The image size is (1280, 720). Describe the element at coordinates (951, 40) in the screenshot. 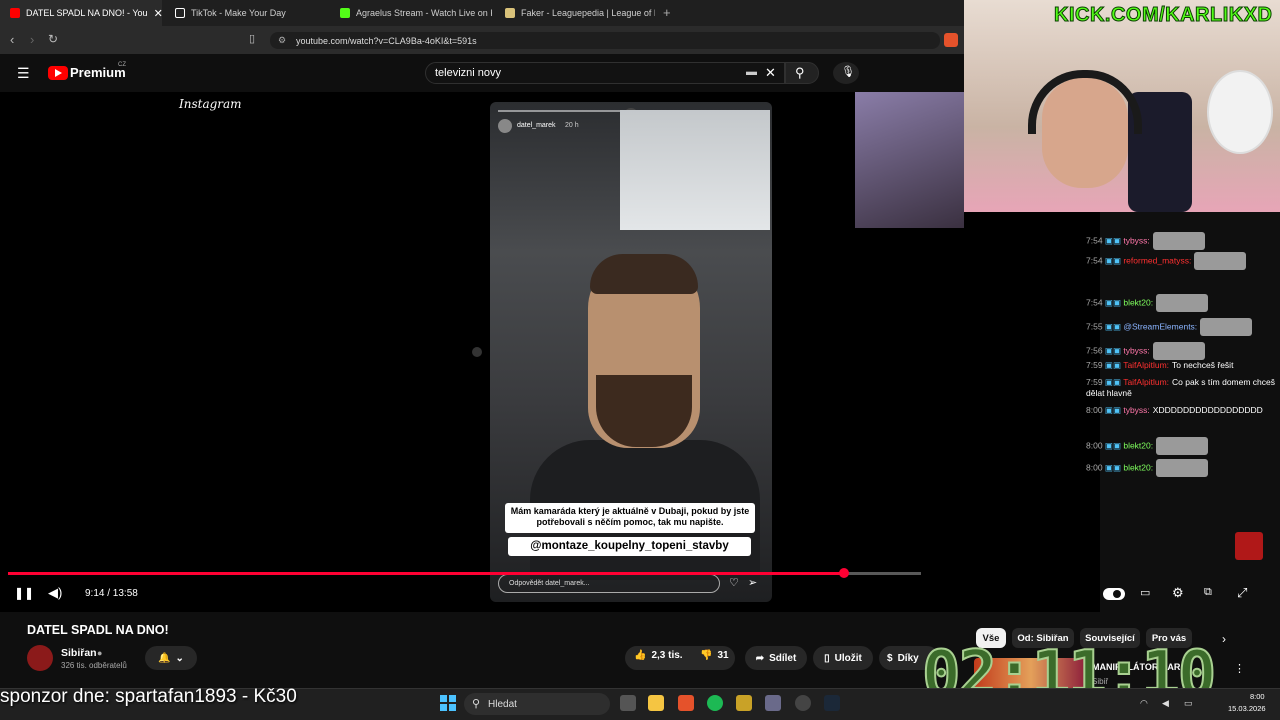

I see `brave-shield-icon` at that location.